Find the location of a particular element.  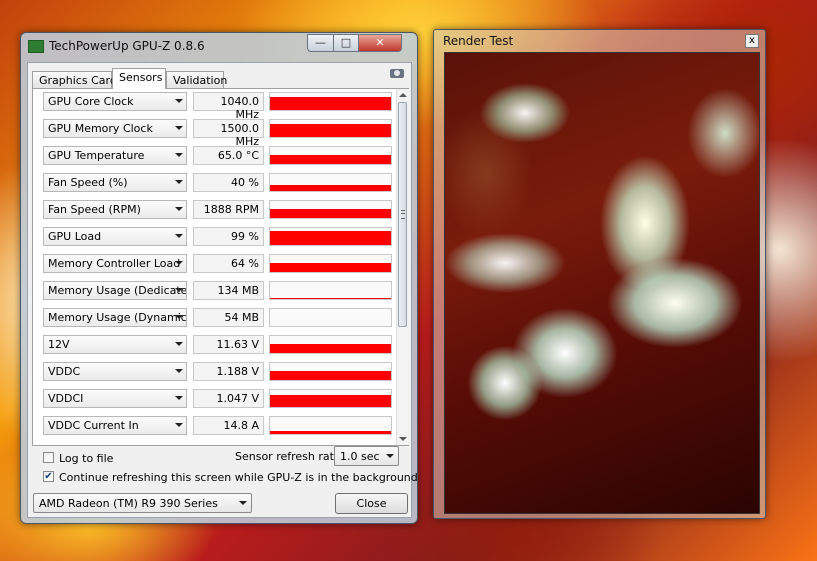

sensor-value: 1.188 V is located at coordinates (228, 371).